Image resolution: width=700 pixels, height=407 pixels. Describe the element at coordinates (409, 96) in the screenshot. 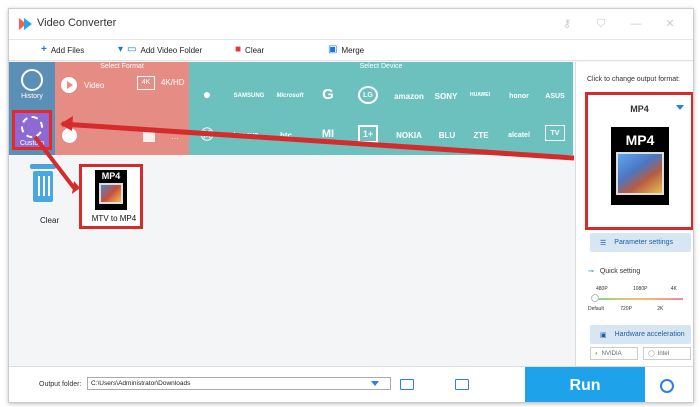

I see `device-amazon: amazon` at that location.